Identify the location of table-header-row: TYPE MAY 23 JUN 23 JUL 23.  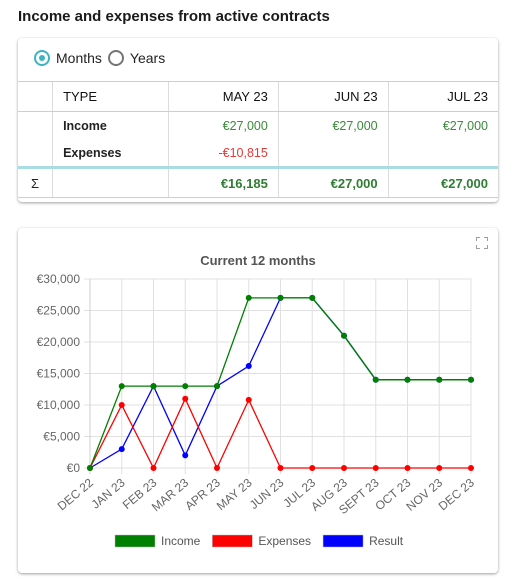
(258, 96).